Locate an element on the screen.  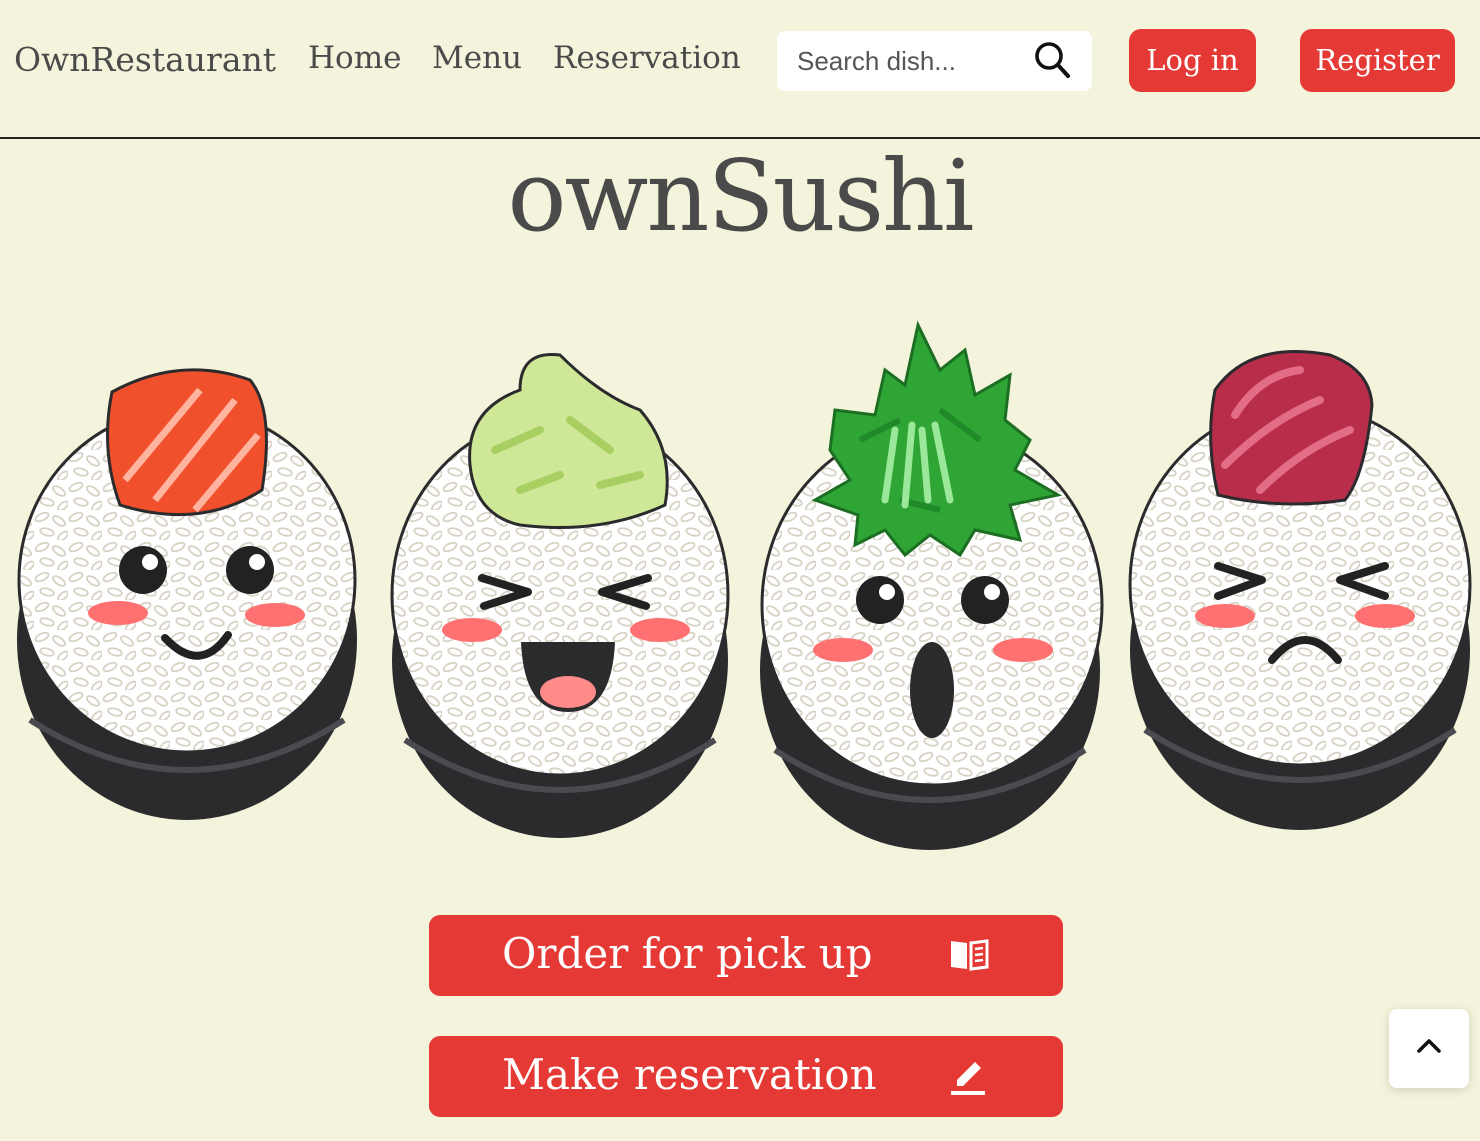
scroll-to-top-button is located at coordinates (1429, 1048).